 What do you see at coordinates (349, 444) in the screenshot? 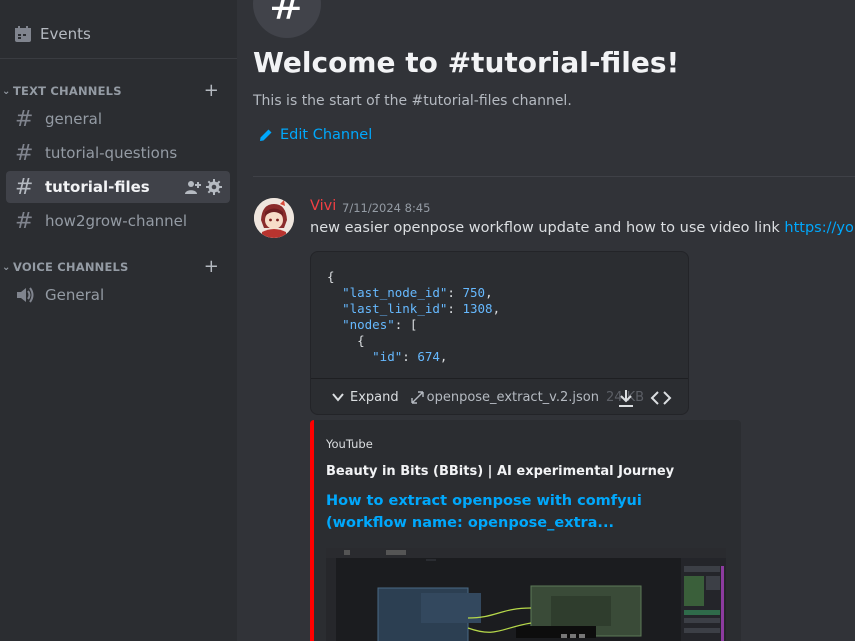
I see `embed-provider: YouTube` at bounding box center [349, 444].